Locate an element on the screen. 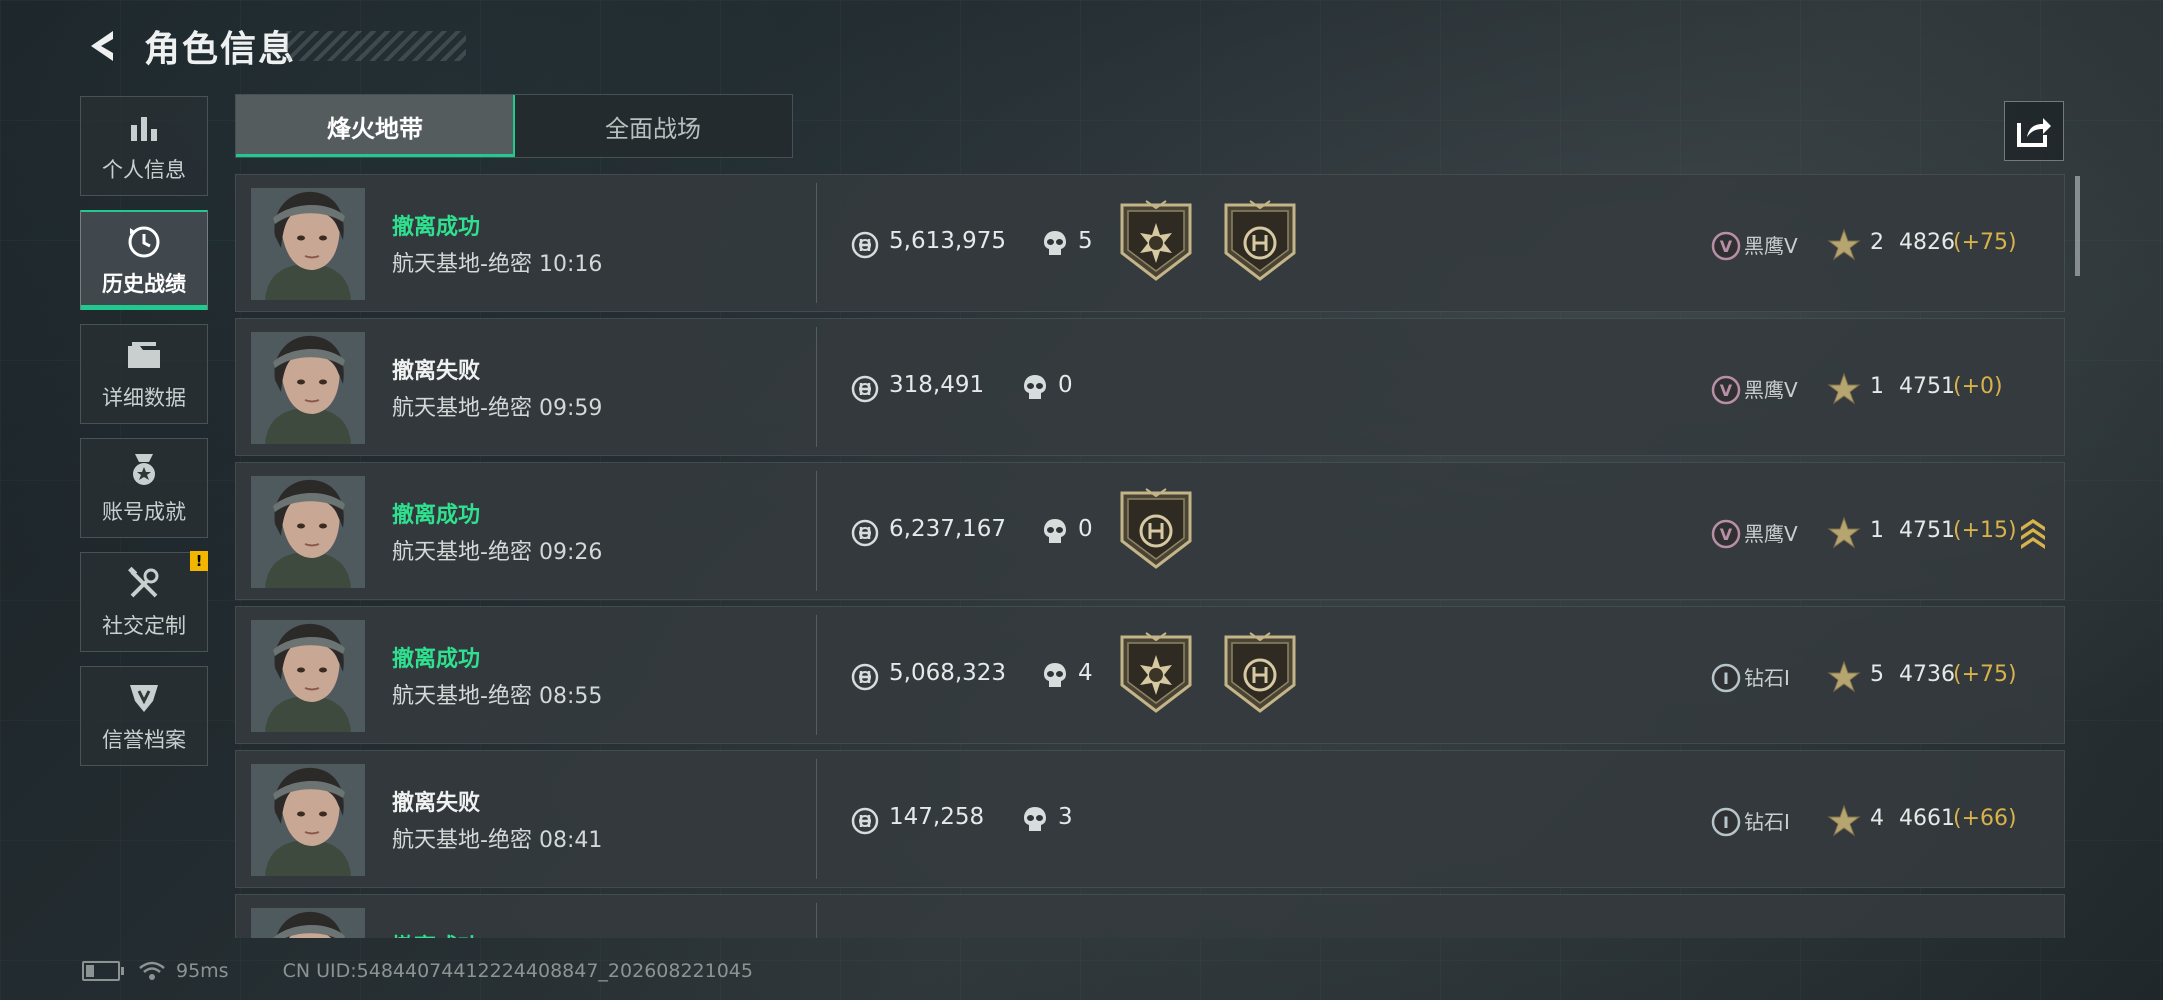  kill-count: 4 is located at coordinates (1085, 673).